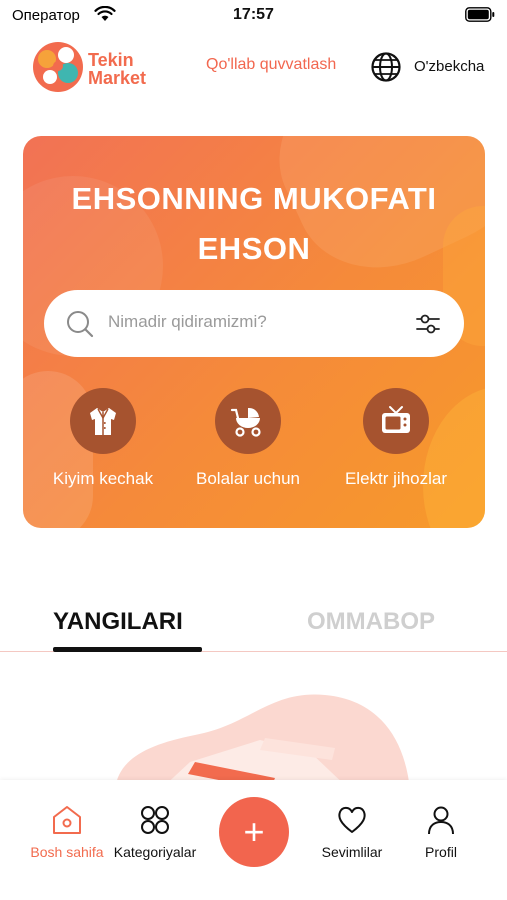 The image size is (507, 900). I want to click on globe-icon, so click(386, 67).